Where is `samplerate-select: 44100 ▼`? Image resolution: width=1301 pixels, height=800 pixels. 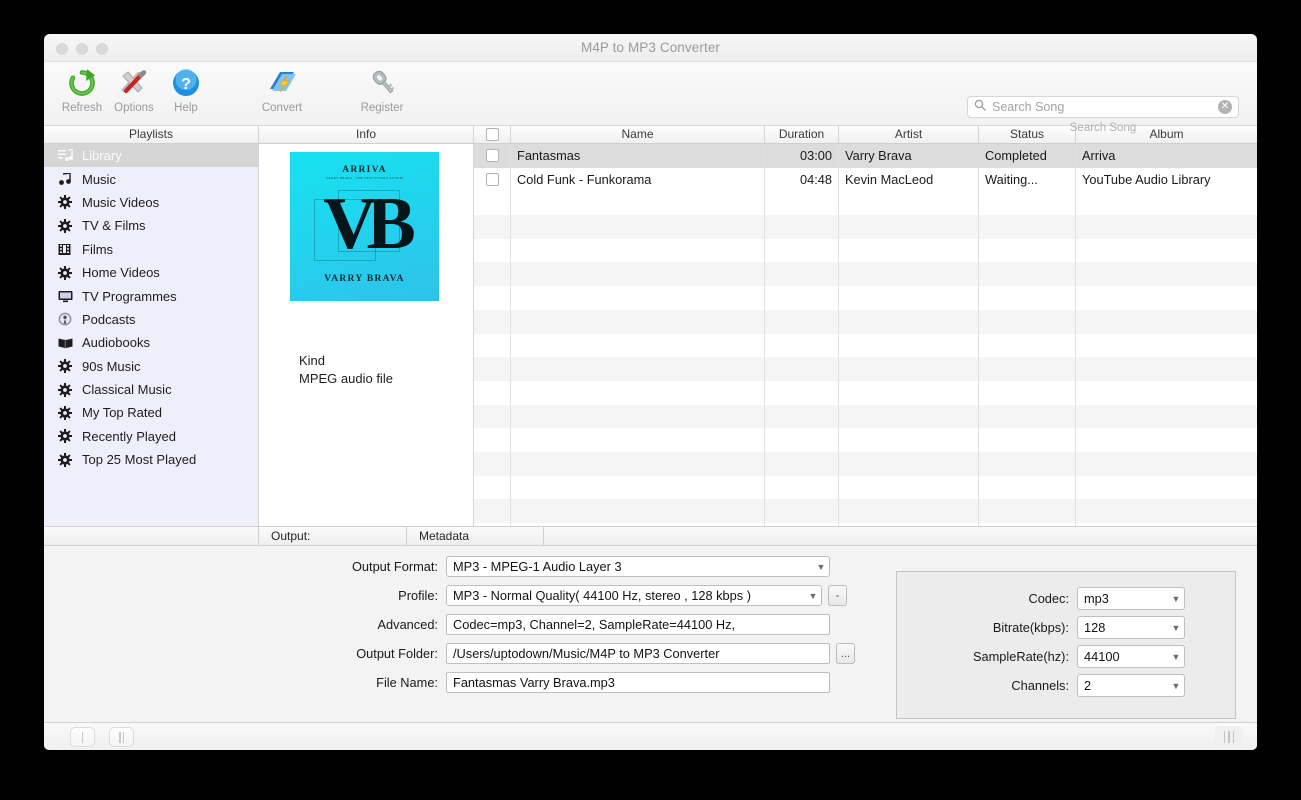 samplerate-select: 44100 ▼ is located at coordinates (1131, 656).